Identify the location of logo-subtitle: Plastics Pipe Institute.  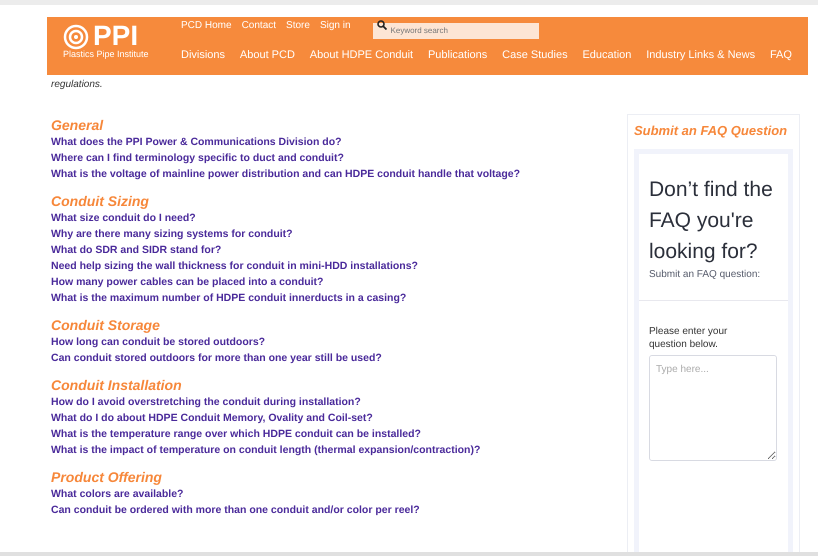
(106, 54).